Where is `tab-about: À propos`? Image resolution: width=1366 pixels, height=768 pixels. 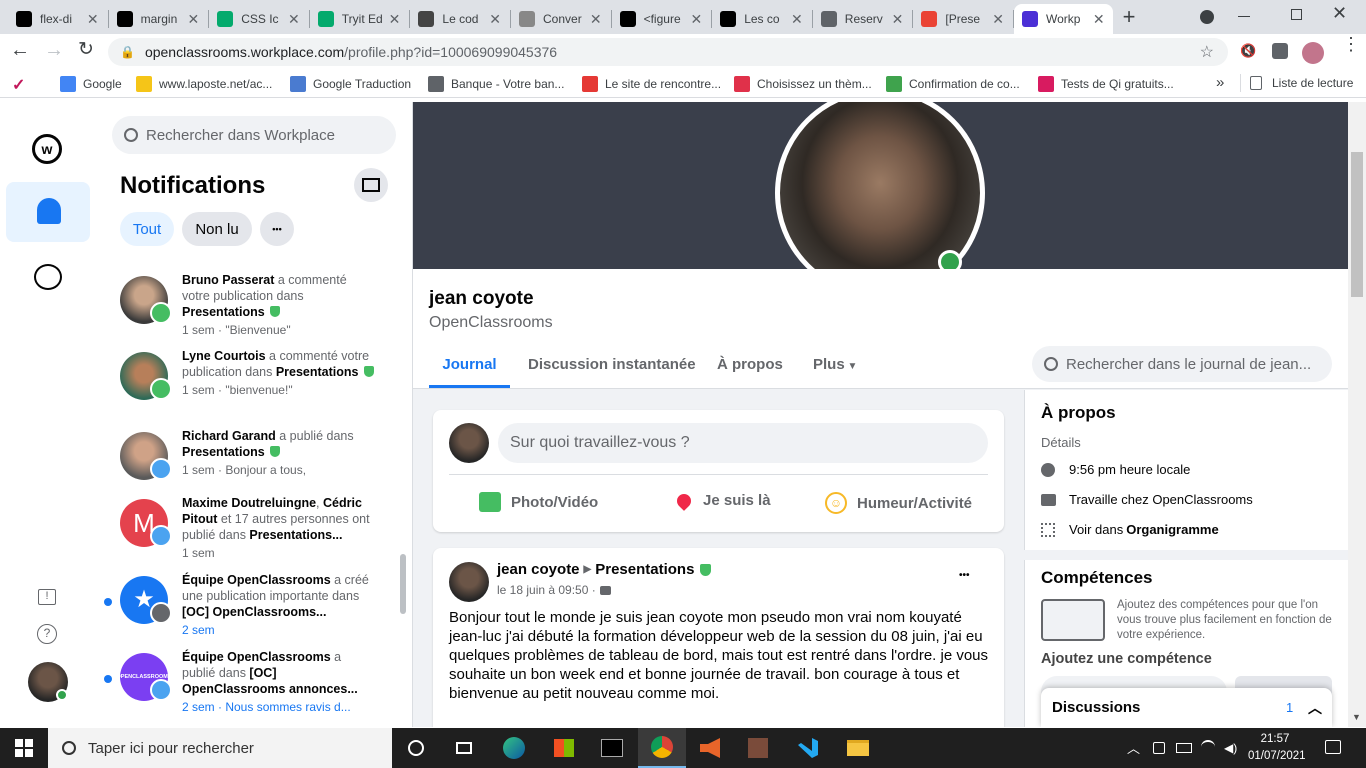 tab-about: À propos is located at coordinates (750, 364).